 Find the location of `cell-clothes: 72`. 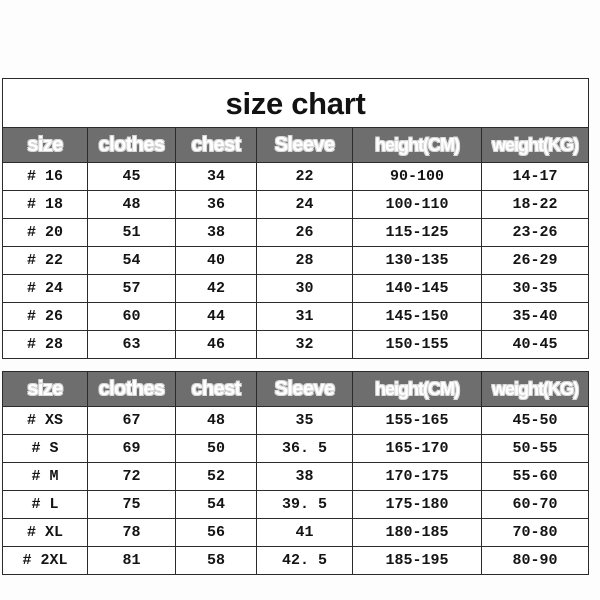

cell-clothes: 72 is located at coordinates (131, 476).